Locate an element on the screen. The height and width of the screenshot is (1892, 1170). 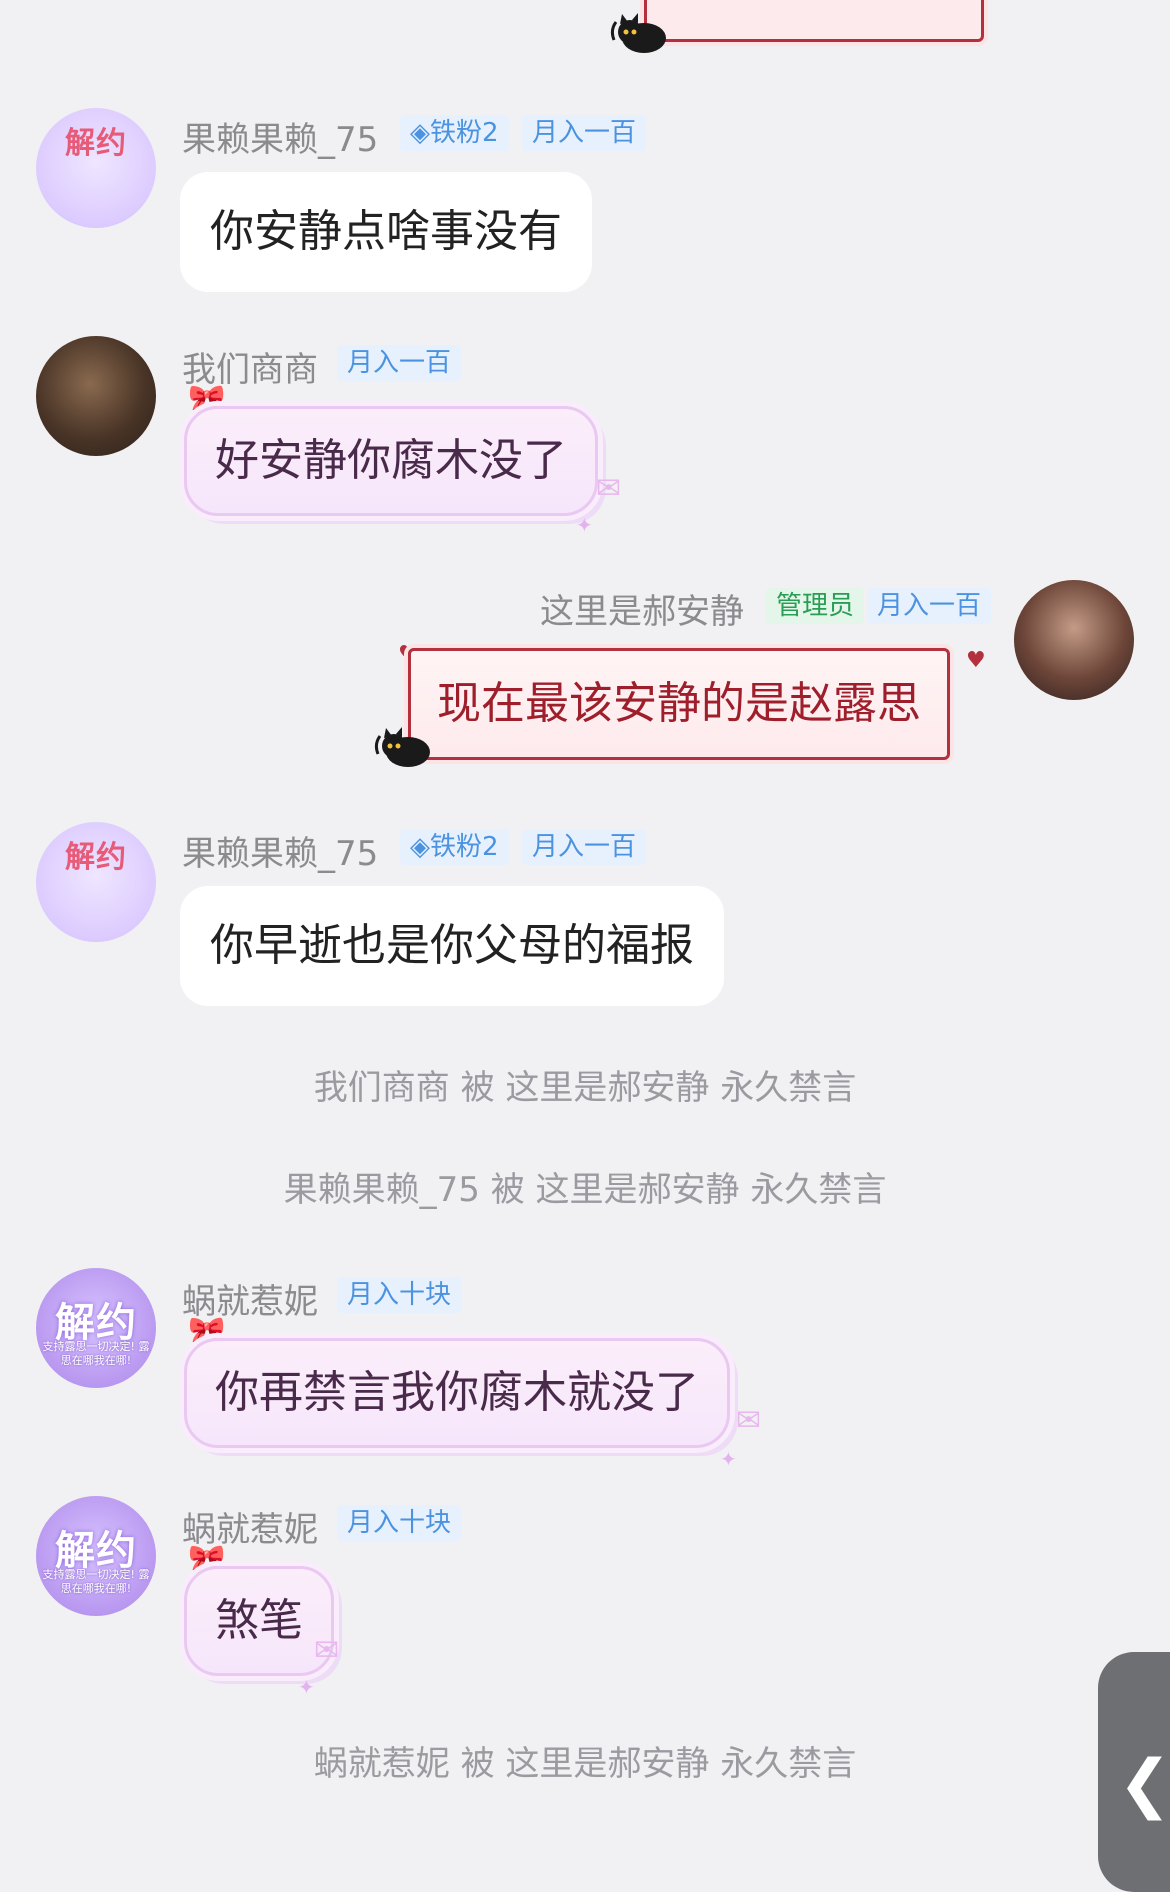
system-message: 果赖果赖_75 被 这里是郝安静 永久禁言 is located at coordinates (585, 1190).